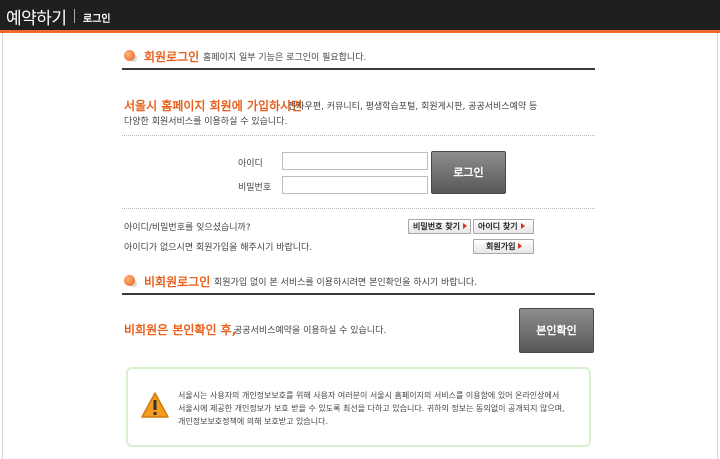 This screenshot has width=720, height=459. Describe the element at coordinates (172, 57) in the screenshot. I see `member-login-heading: 회원로그인` at that location.